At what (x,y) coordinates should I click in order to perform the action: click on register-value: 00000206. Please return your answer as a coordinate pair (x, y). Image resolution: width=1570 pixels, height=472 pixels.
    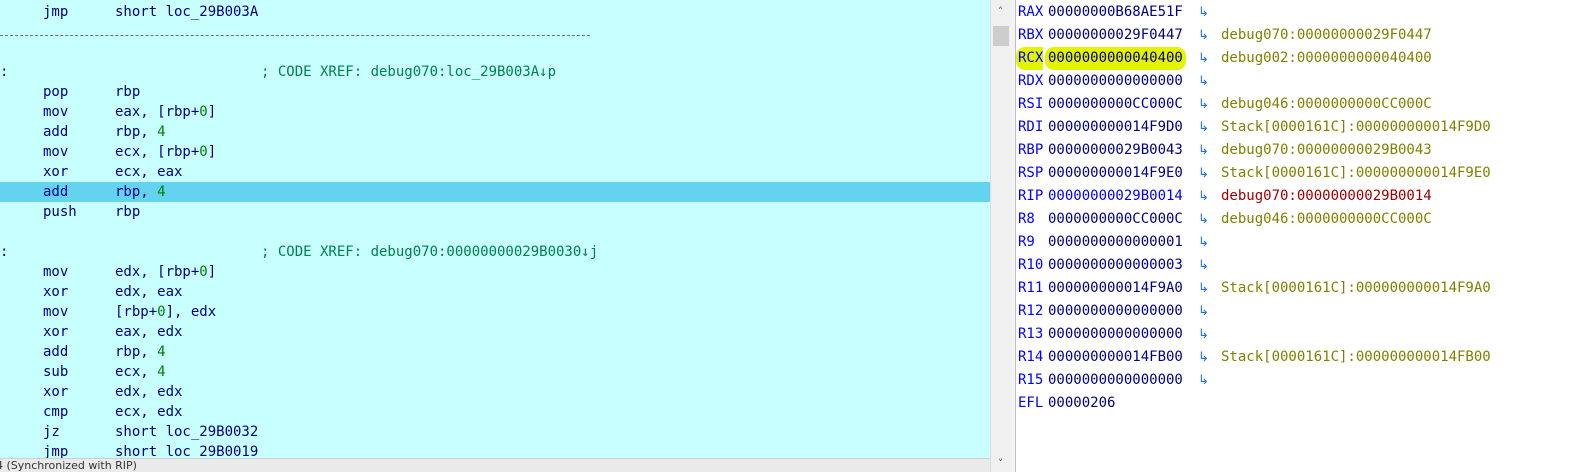
    Looking at the image, I should click on (1081, 403).